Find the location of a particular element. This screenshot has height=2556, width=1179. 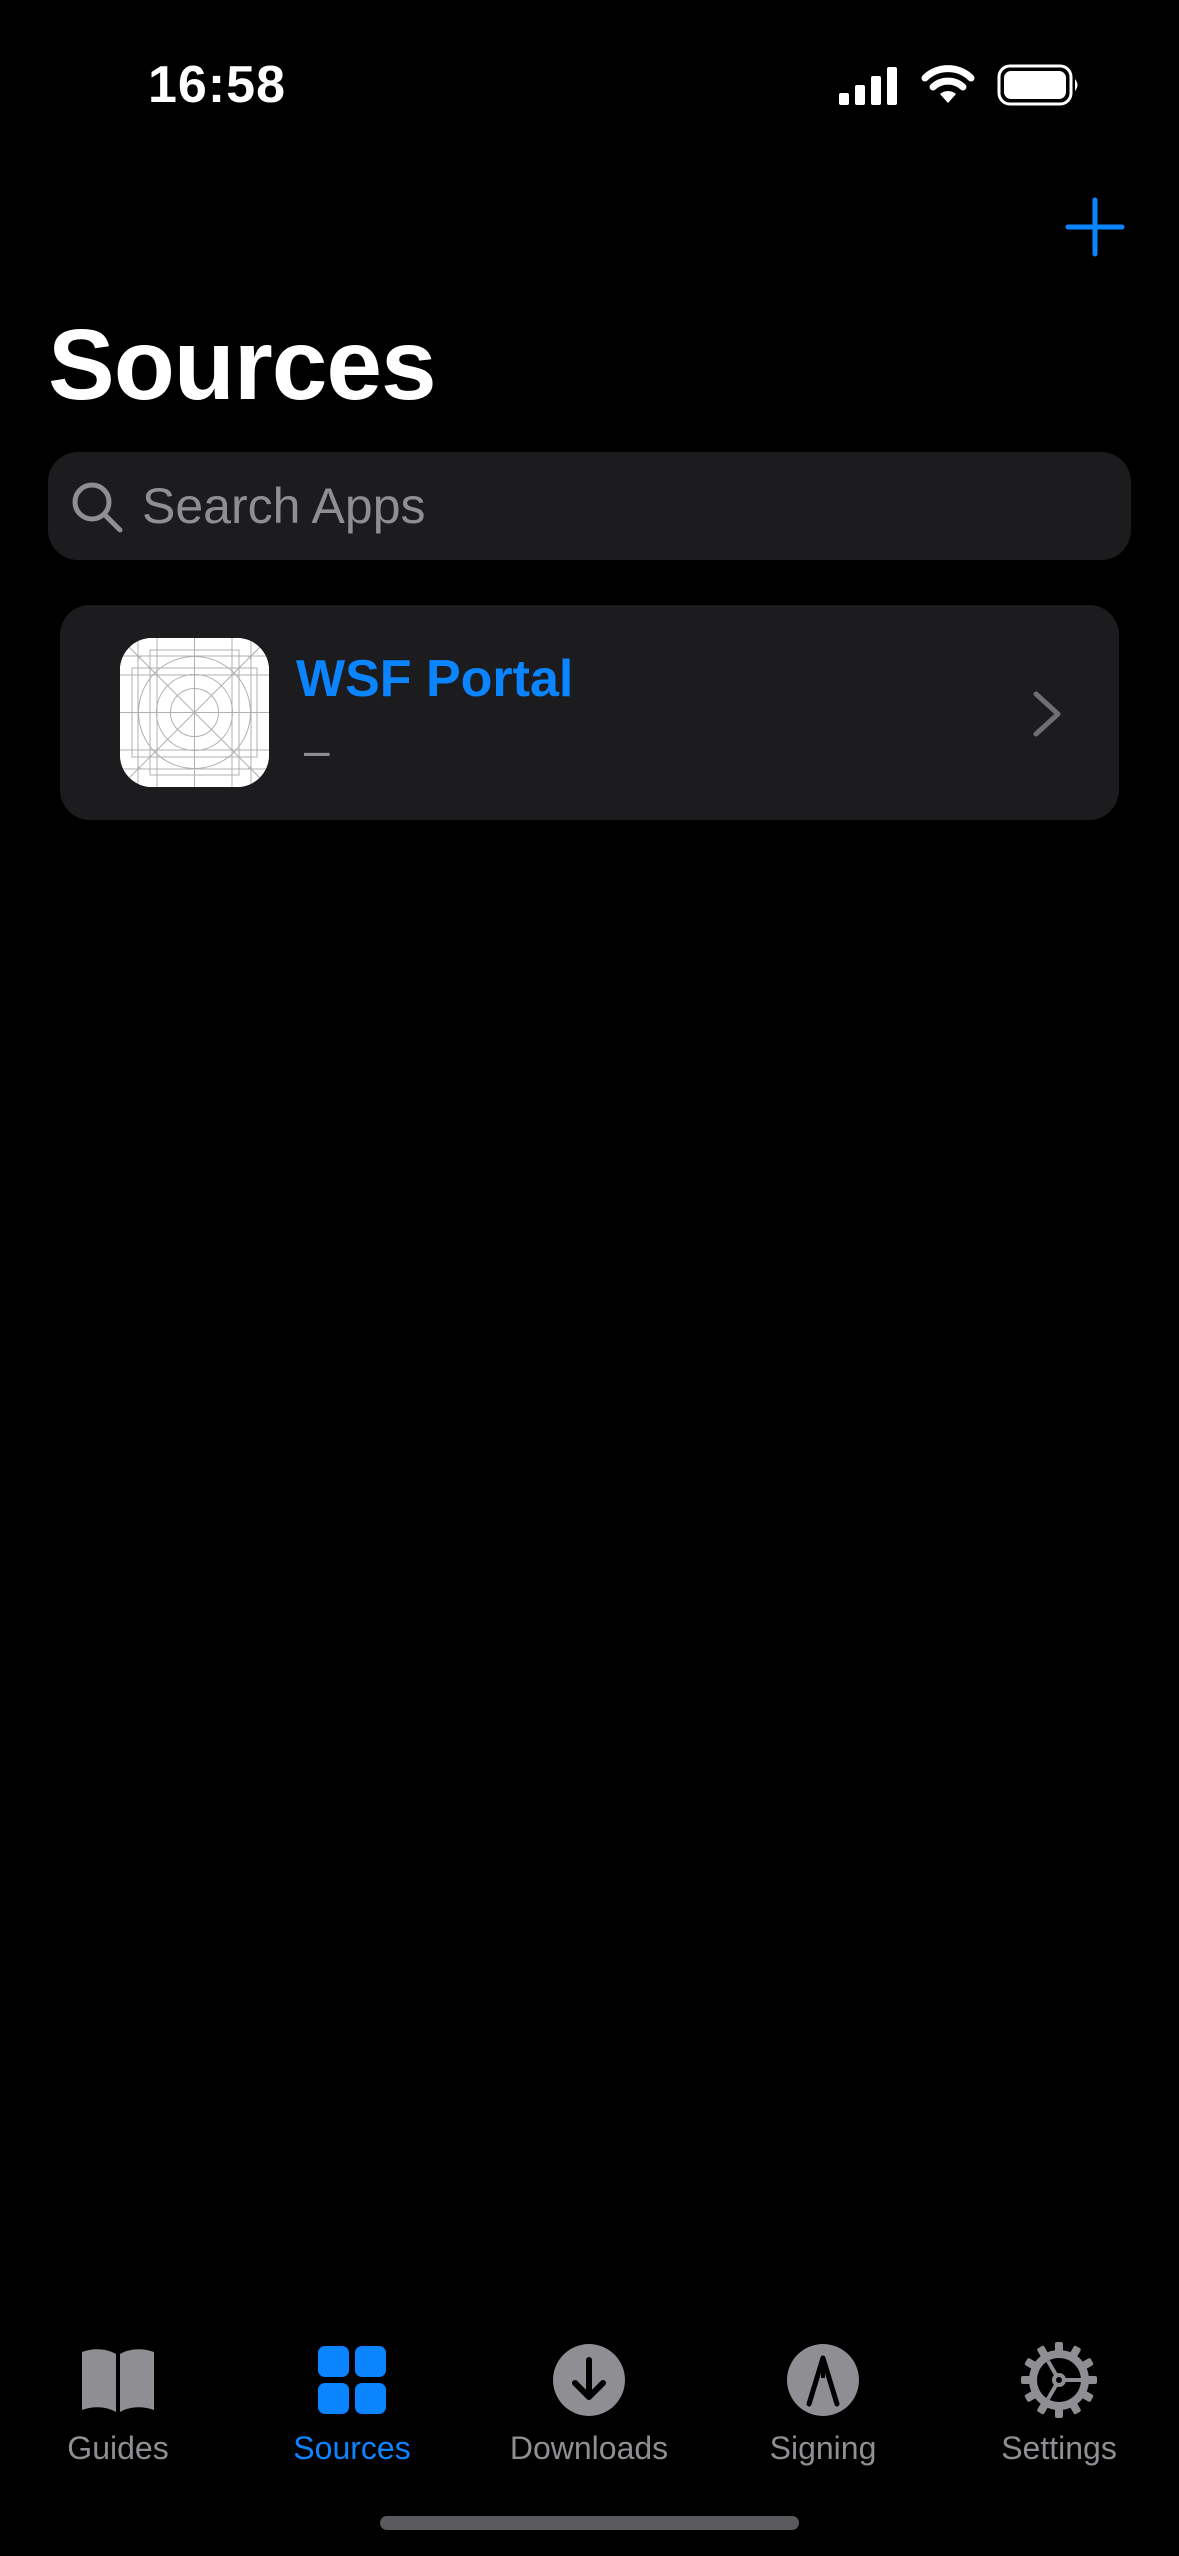

tab-downloads: Downloads is located at coordinates (589, 2395).